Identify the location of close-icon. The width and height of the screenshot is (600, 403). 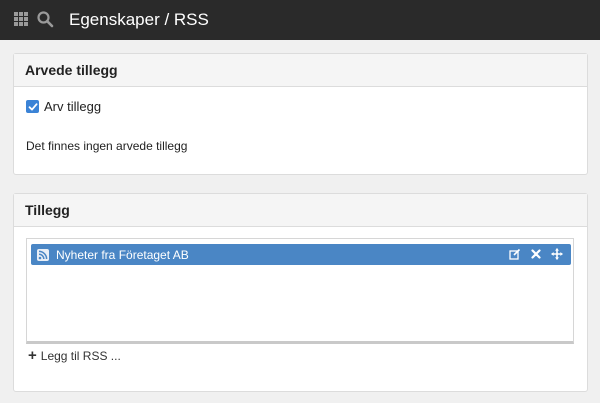
(535, 254).